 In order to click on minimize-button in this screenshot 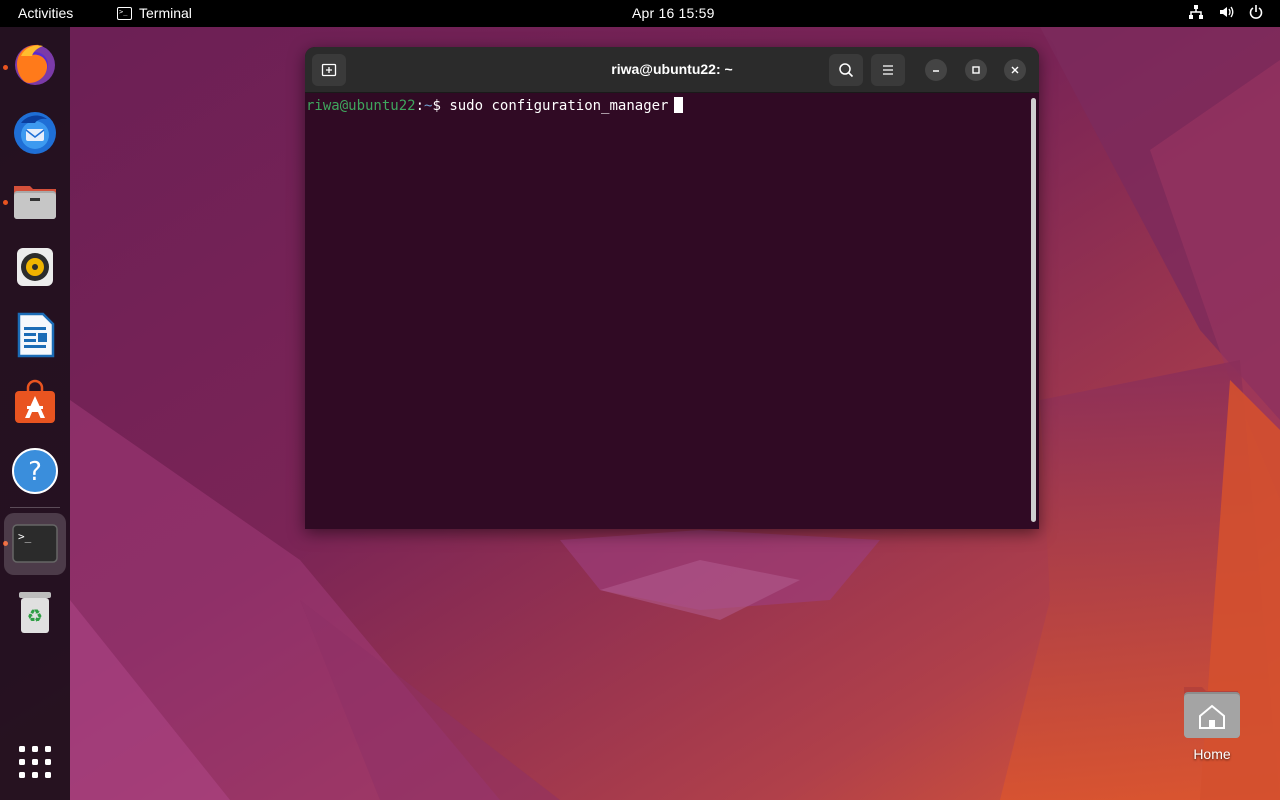, I will do `click(936, 70)`.